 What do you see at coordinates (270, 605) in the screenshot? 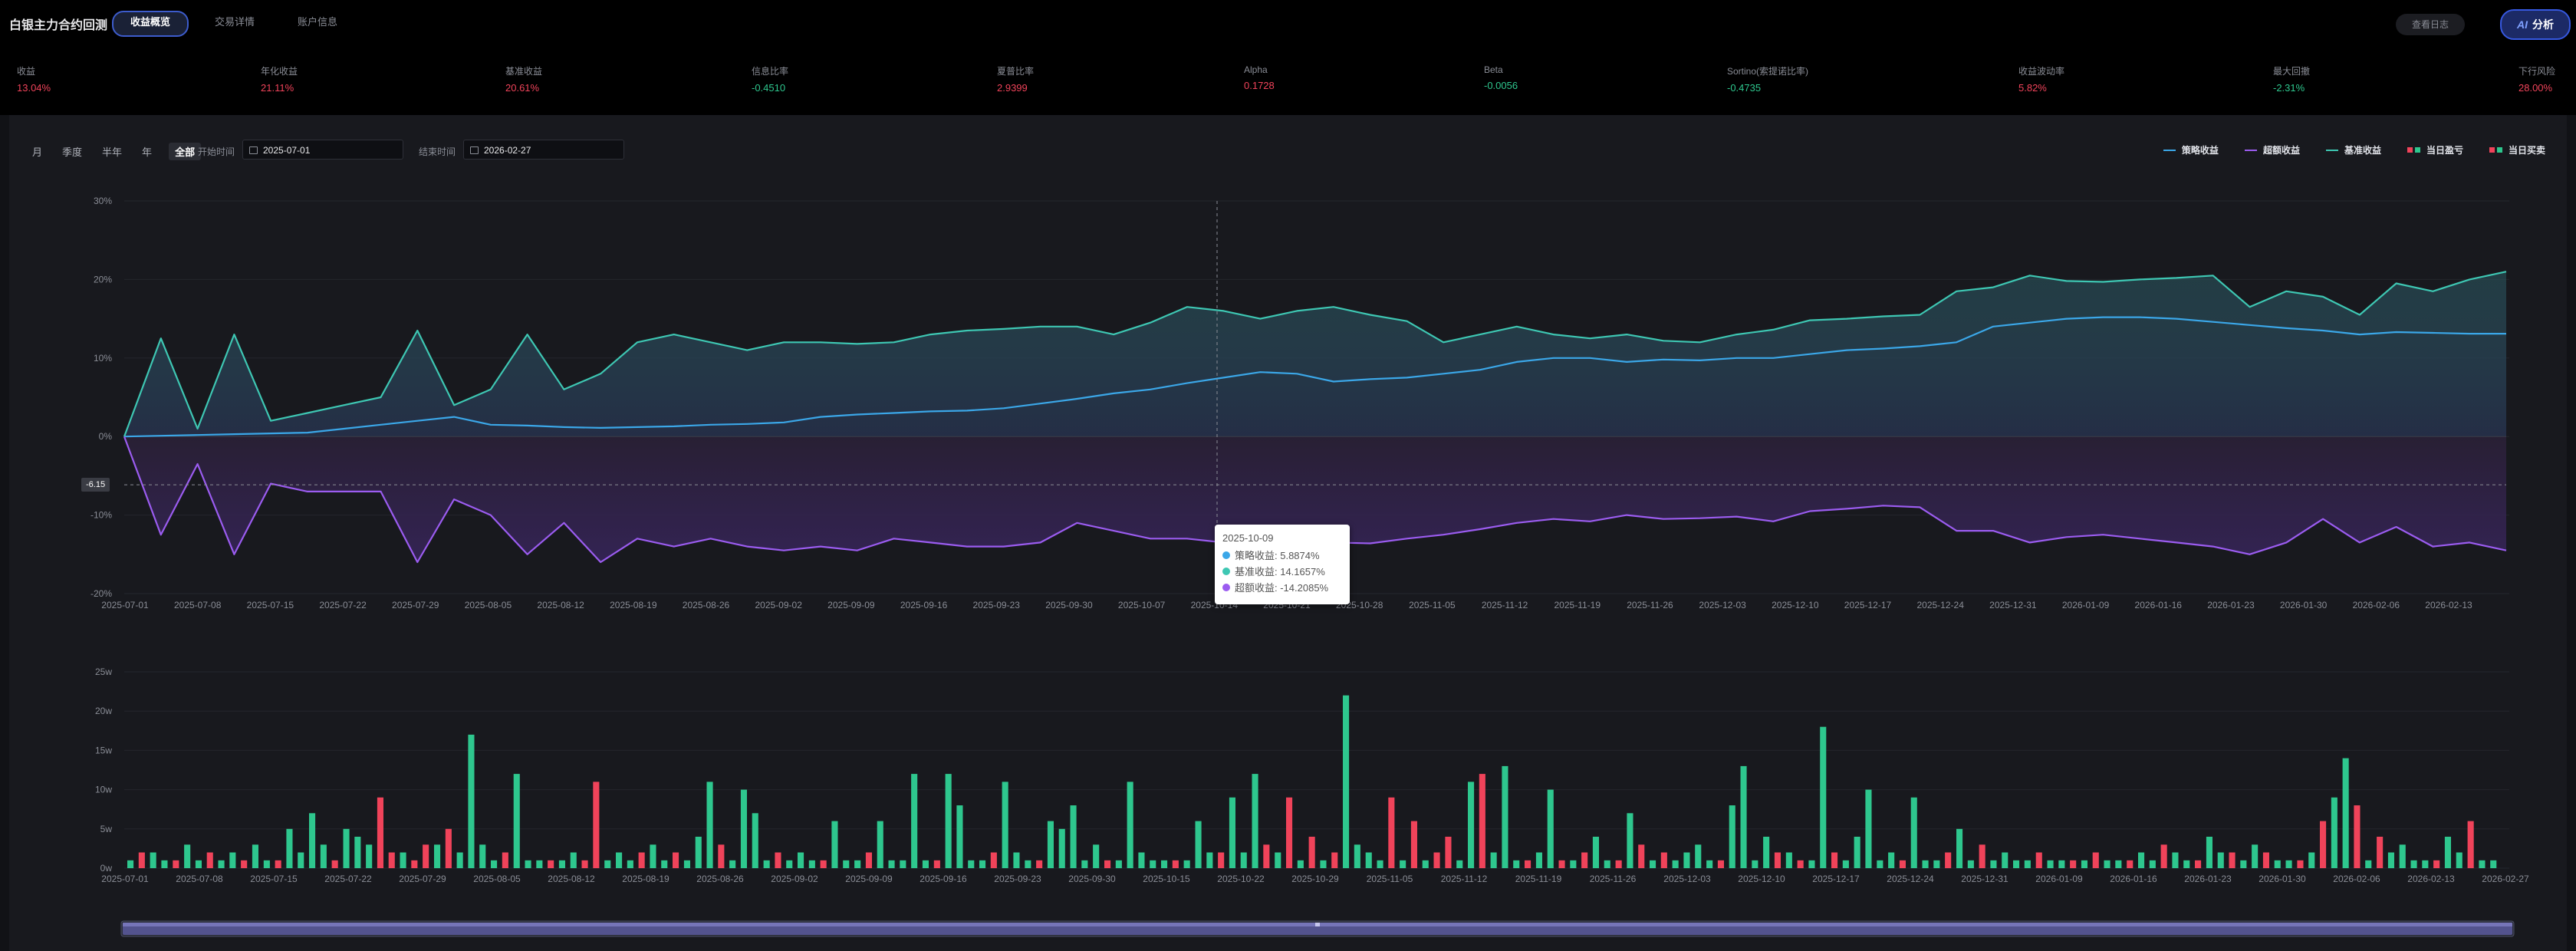
I see `x-tick-label: 2025-07-15` at bounding box center [270, 605].